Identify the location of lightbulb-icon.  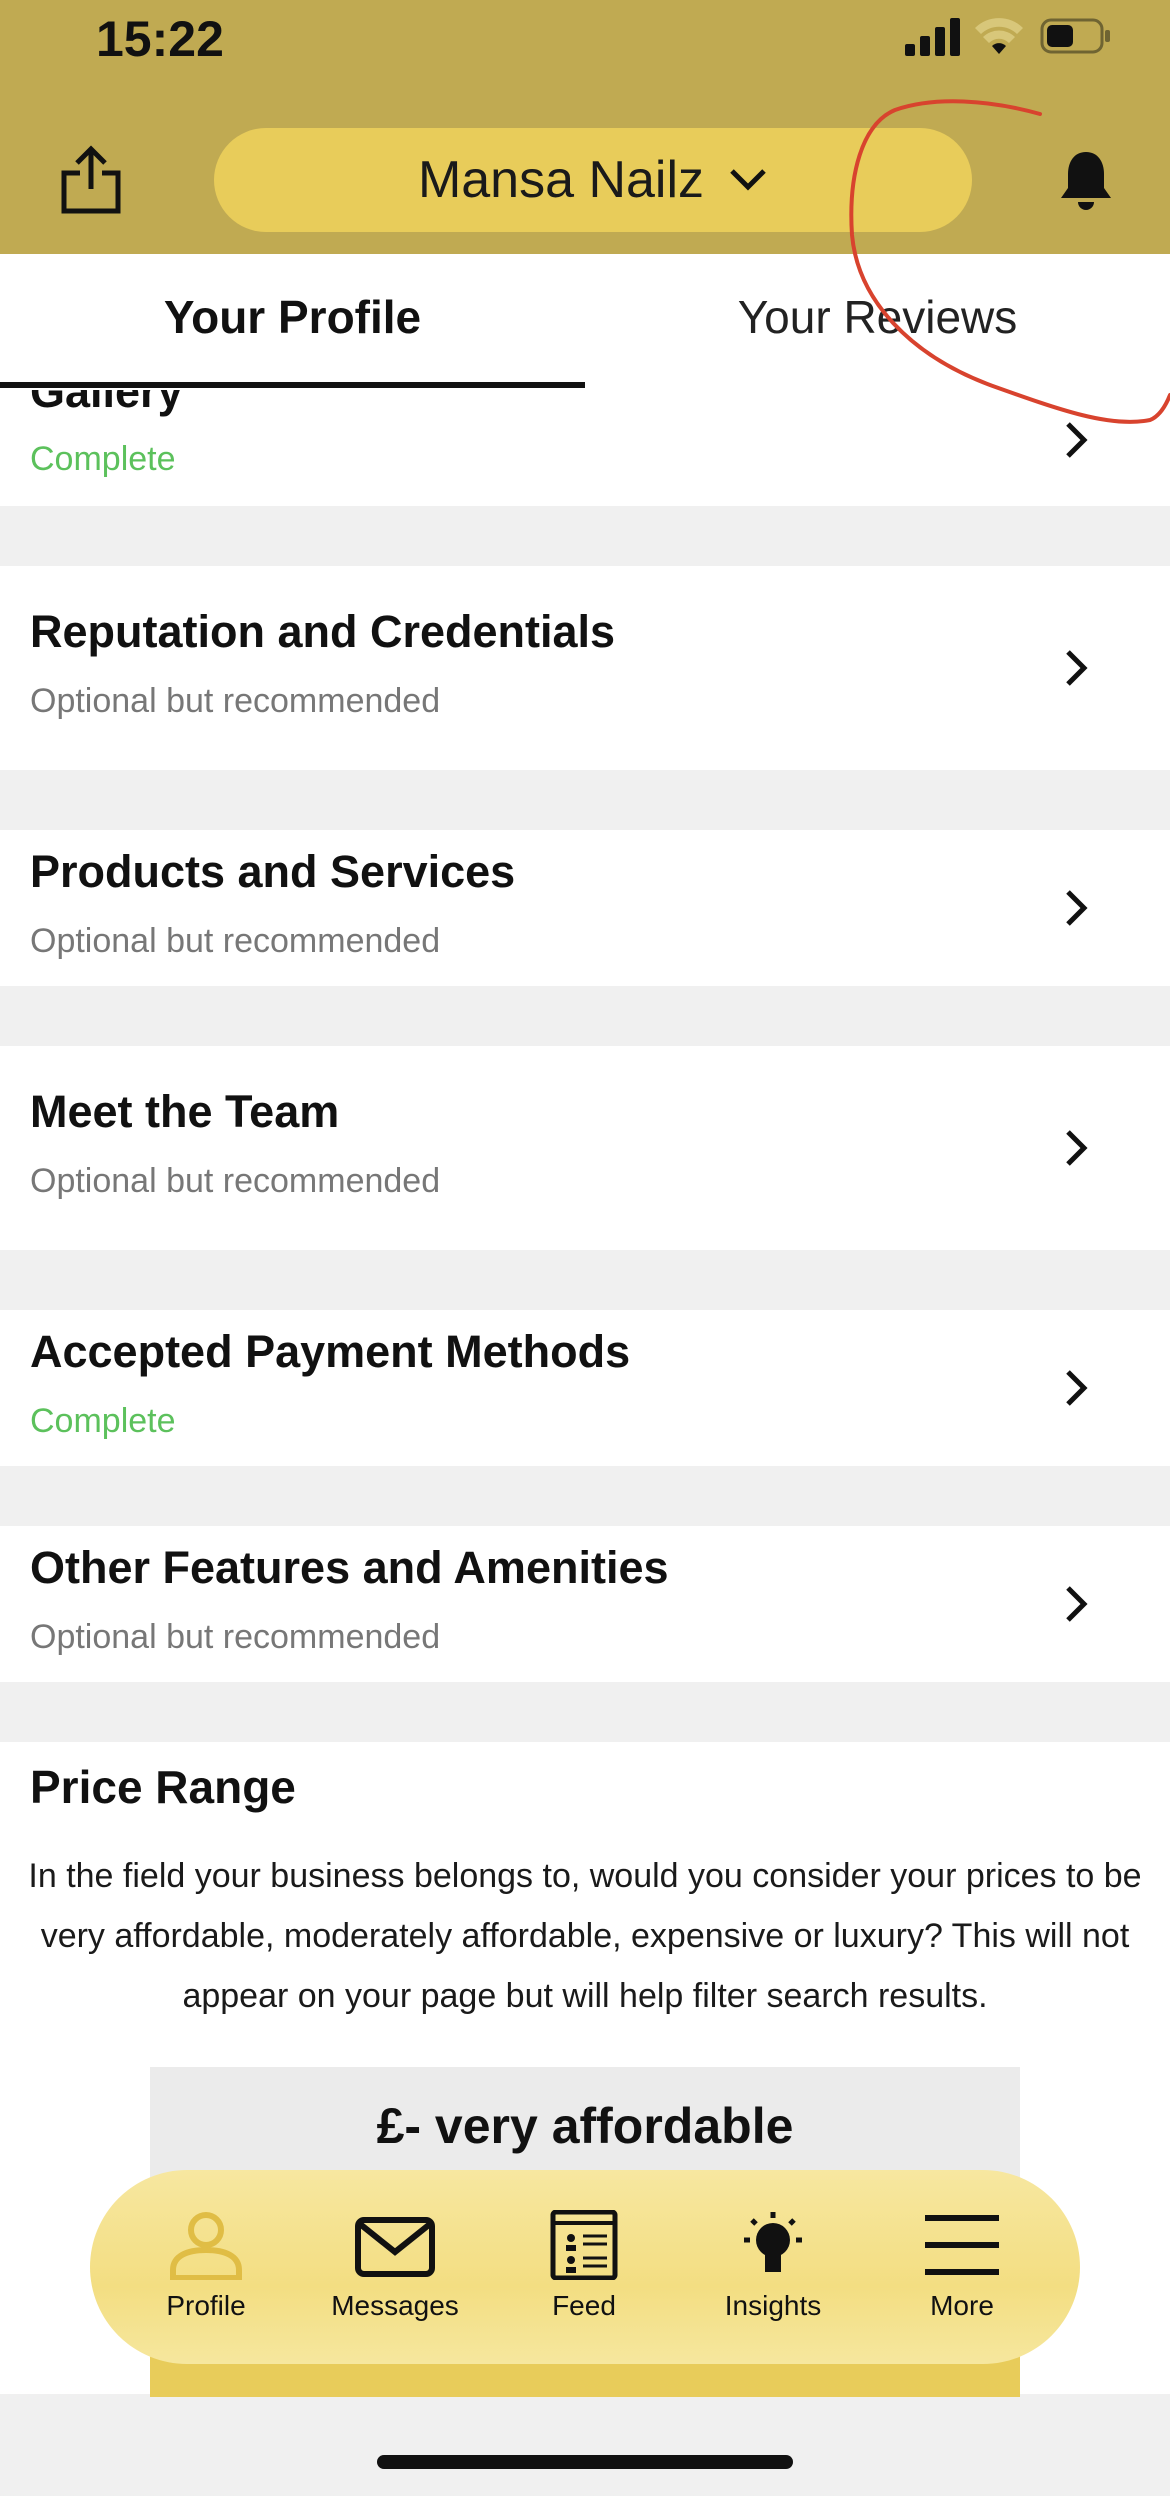
(773, 2242).